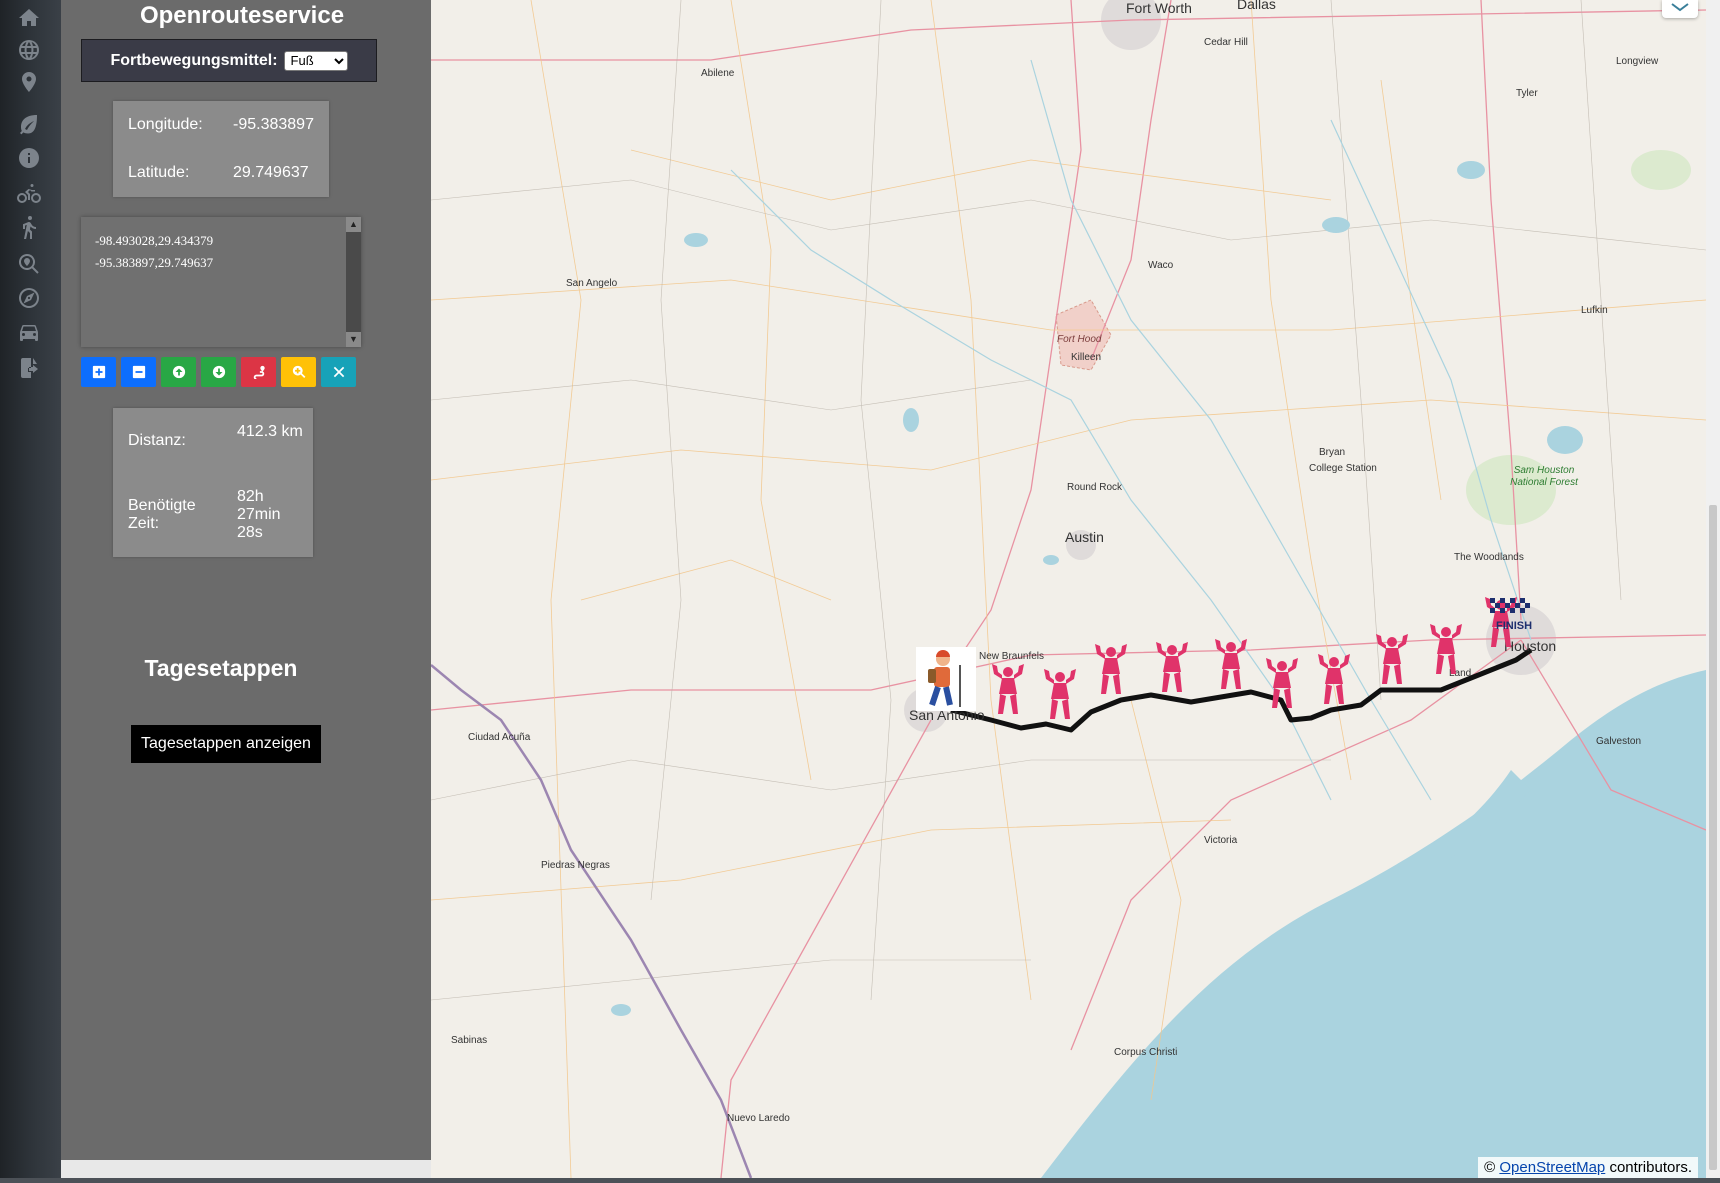  I want to click on map-pin-icon, so click(29, 82).